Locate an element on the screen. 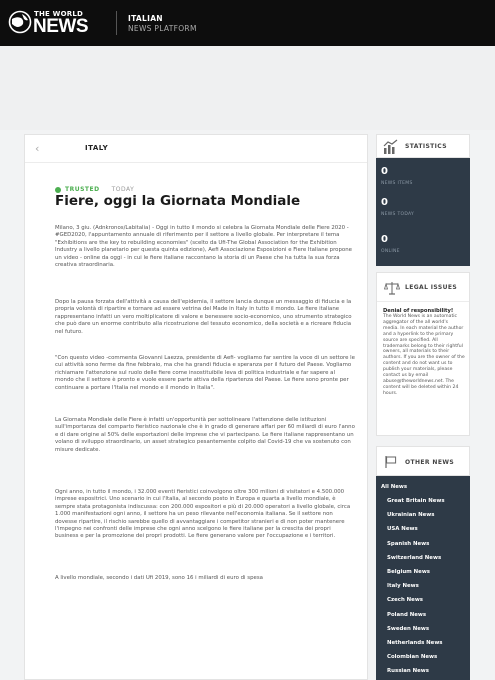  chevron-left-icon: ‹ is located at coordinates (37, 148).